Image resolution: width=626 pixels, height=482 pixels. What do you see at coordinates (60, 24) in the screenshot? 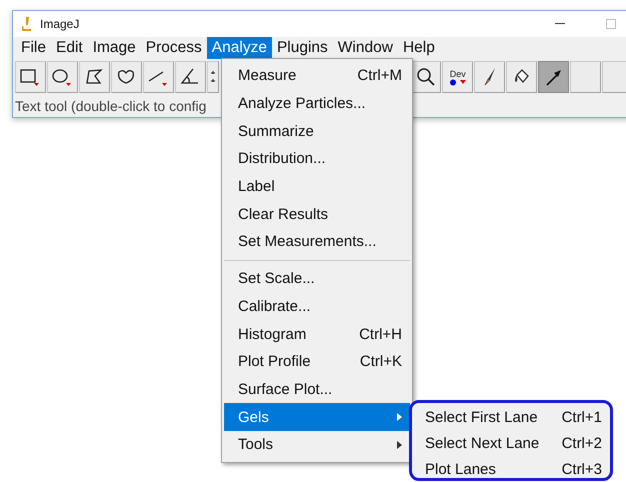
I see `window-title: ImageJ` at bounding box center [60, 24].